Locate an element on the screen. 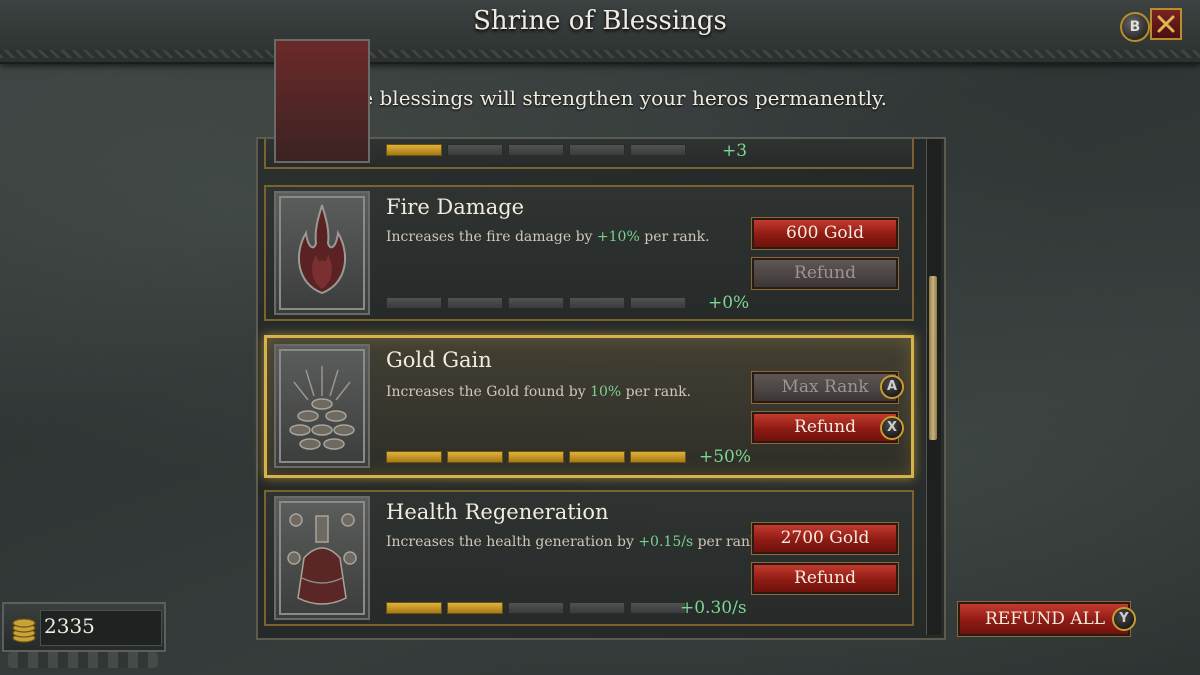 Image resolution: width=1200 pixels, height=675 pixels. close-button is located at coordinates (1166, 24).